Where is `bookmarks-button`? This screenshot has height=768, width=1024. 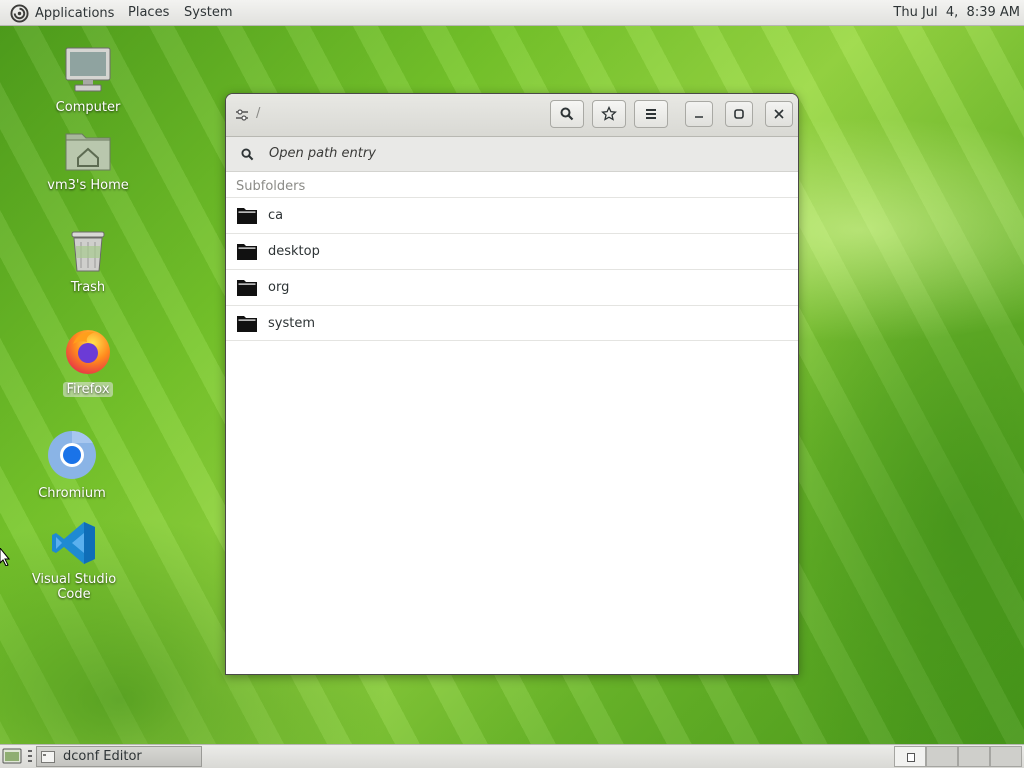
bookmarks-button is located at coordinates (609, 114).